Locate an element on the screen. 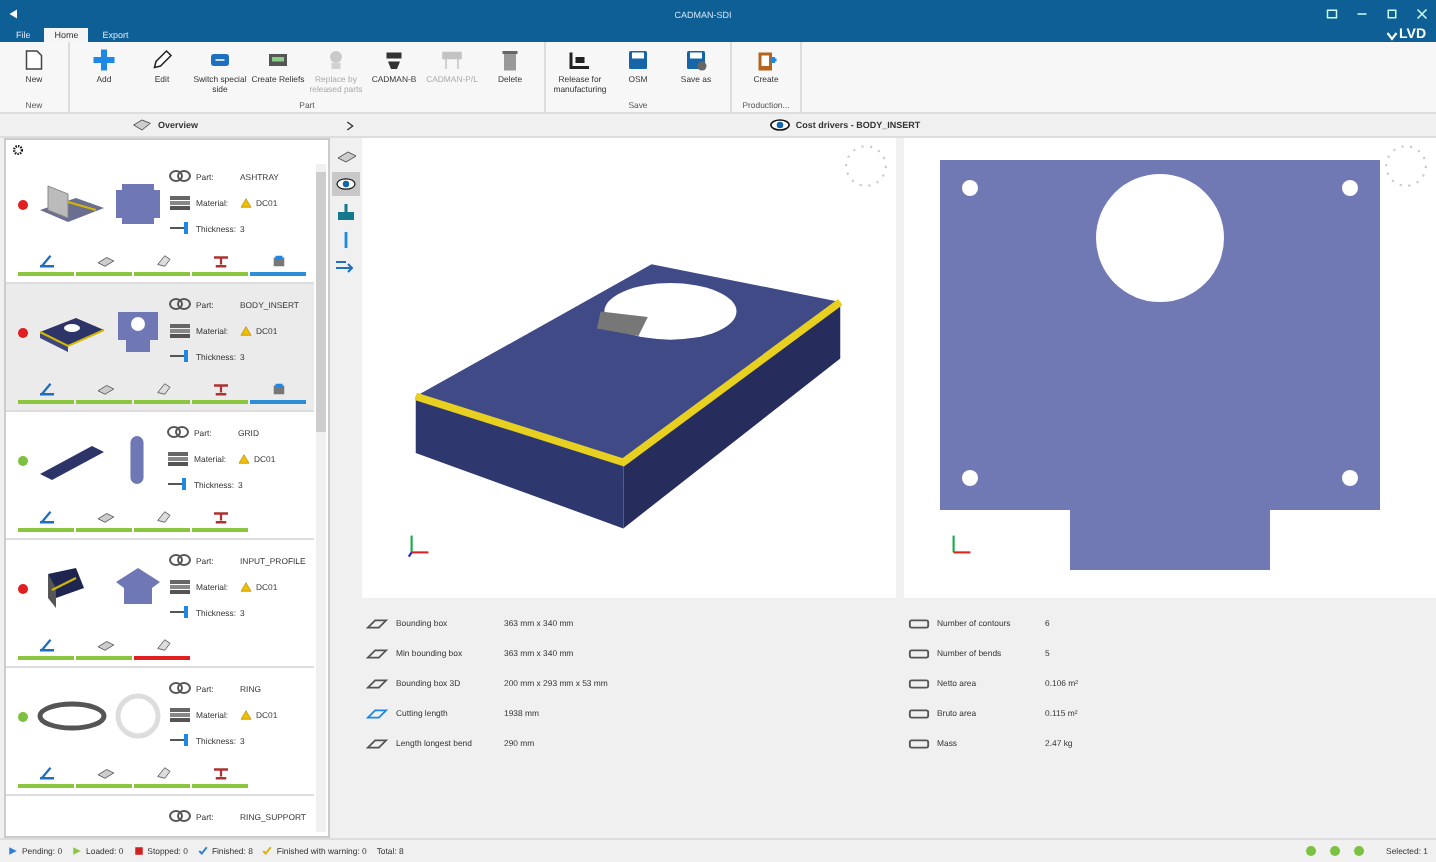 The height and width of the screenshot is (862, 1436). scrollbar is located at coordinates (321, 498).